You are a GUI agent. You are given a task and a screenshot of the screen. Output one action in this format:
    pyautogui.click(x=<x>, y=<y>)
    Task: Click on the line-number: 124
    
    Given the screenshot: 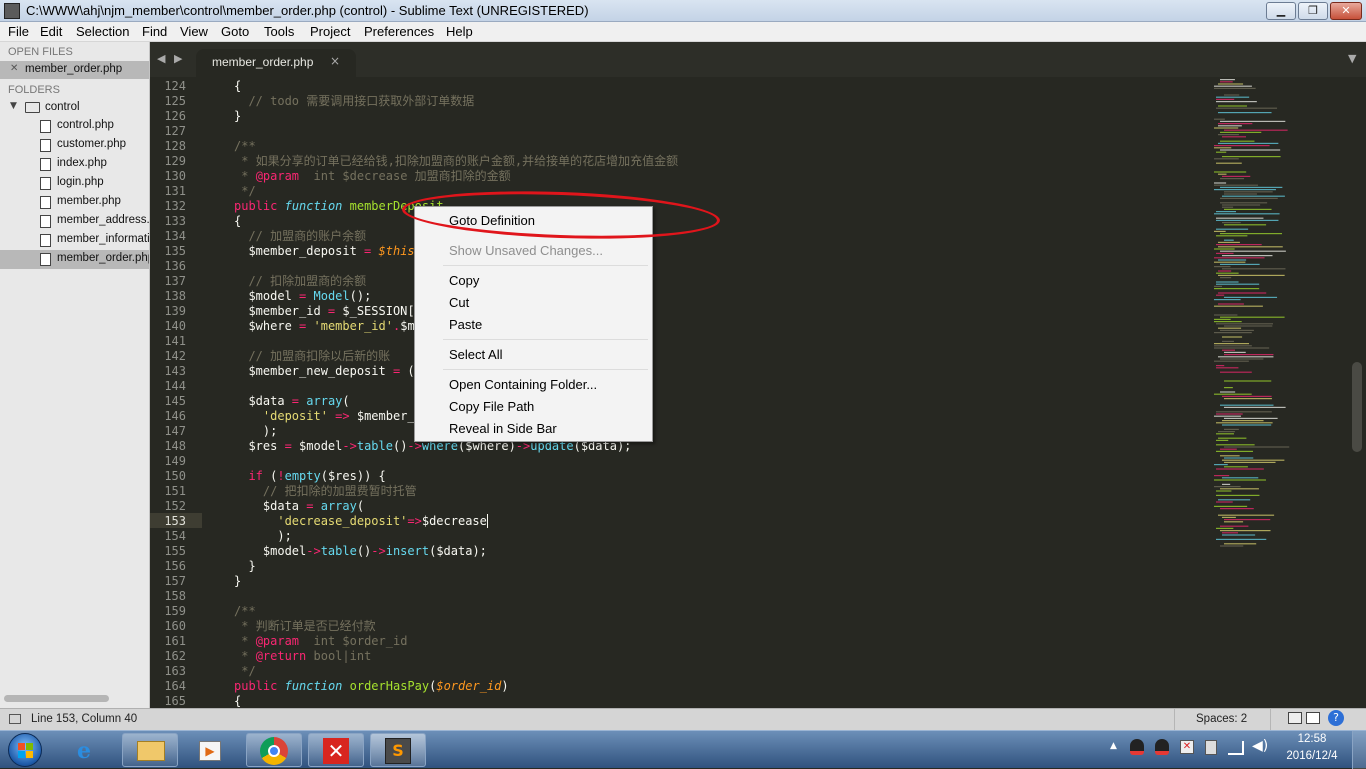 What is the action you would take?
    pyautogui.click(x=175, y=86)
    